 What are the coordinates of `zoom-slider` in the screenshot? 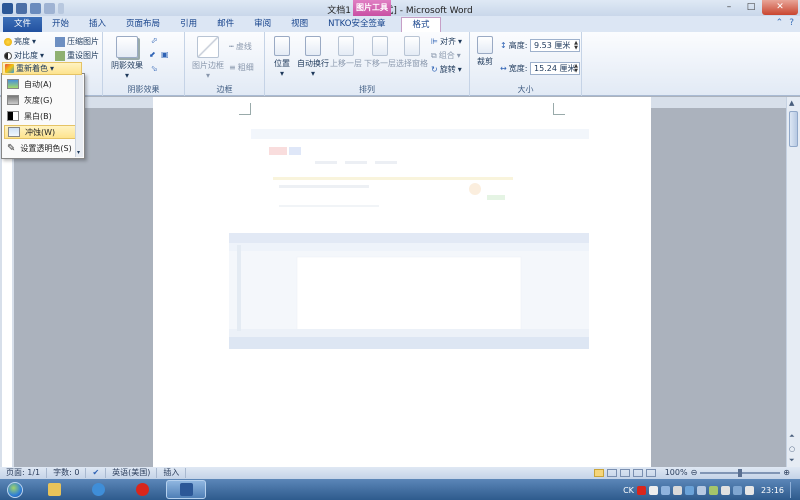 It's located at (740, 472).